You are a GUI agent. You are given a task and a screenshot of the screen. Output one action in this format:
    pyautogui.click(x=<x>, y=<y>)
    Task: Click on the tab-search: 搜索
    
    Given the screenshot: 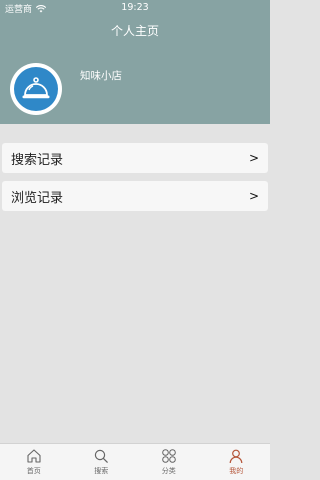 What is the action you would take?
    pyautogui.click(x=102, y=462)
    